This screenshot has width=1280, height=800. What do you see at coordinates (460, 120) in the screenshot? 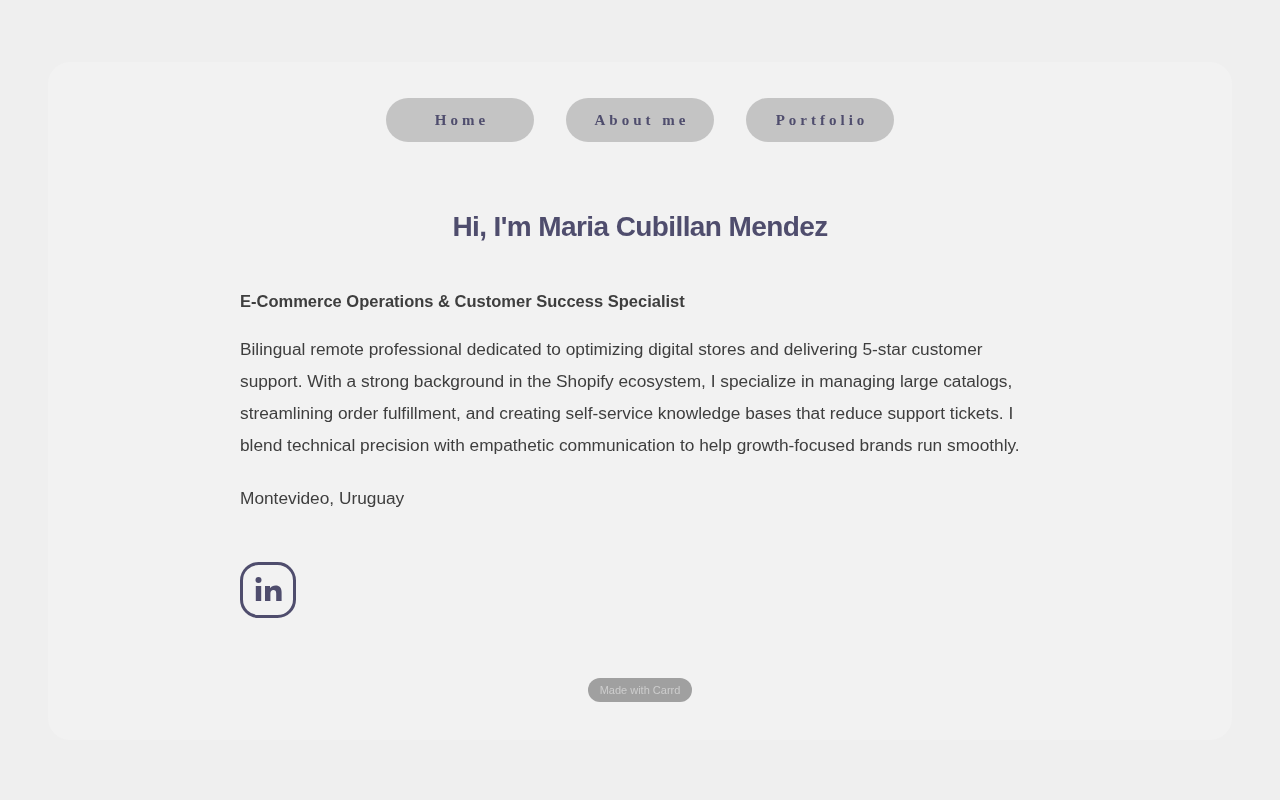
I see `nav-button: Home` at bounding box center [460, 120].